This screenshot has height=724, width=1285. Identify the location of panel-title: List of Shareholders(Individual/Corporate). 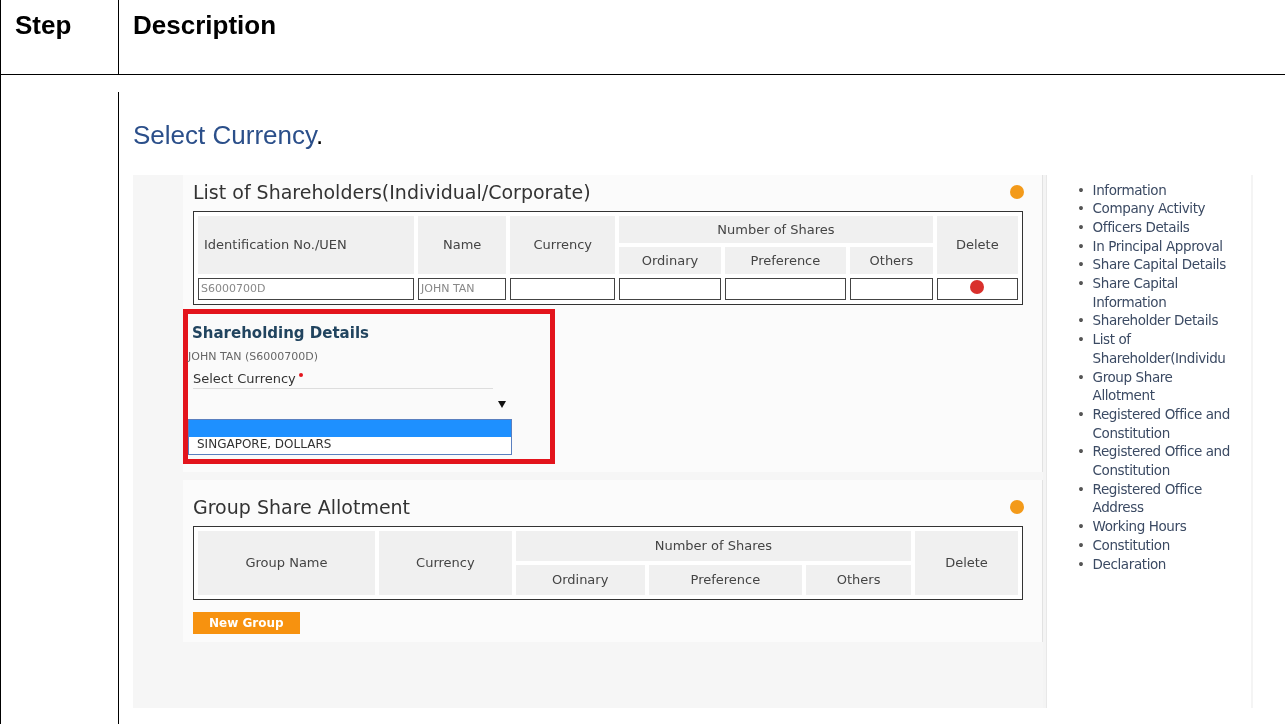
(392, 191).